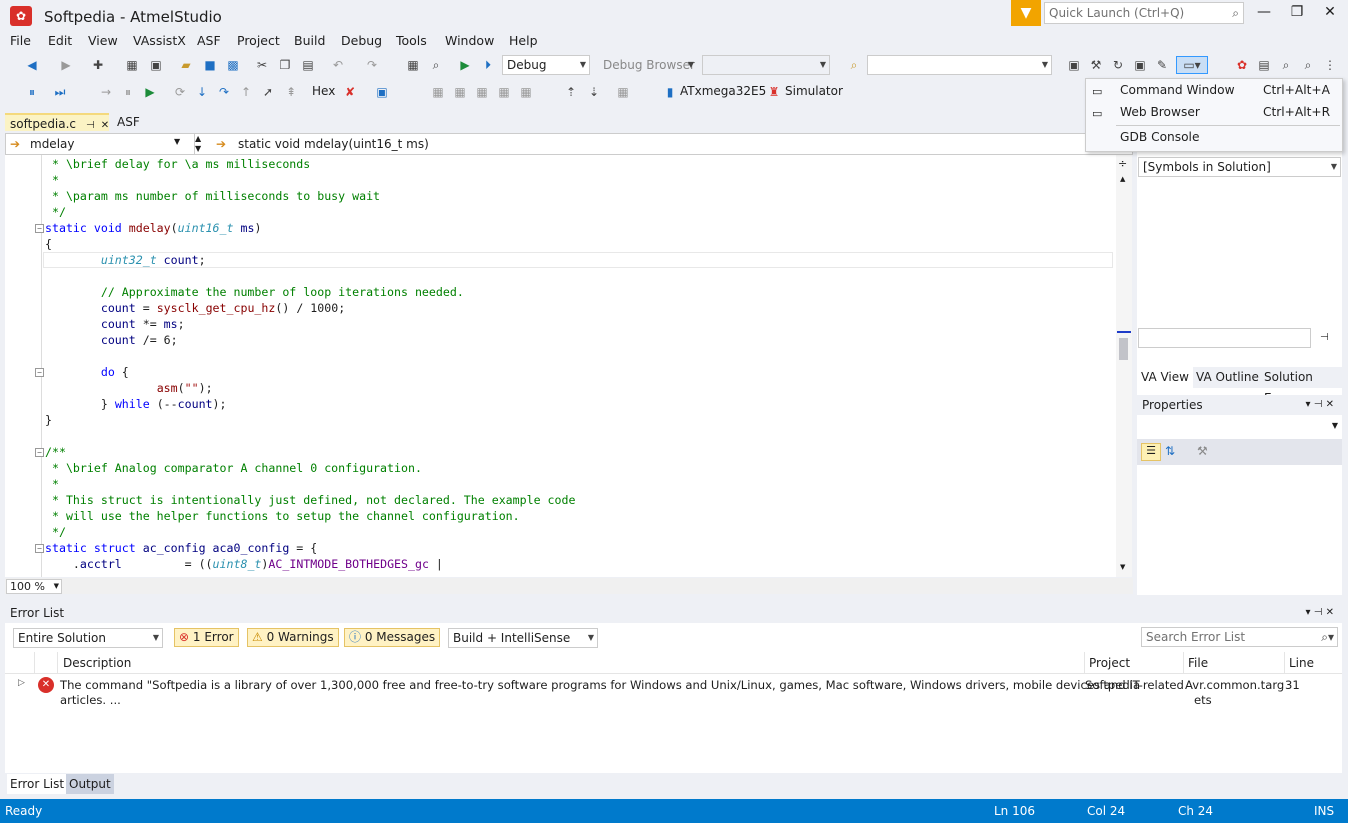  What do you see at coordinates (523, 638) in the screenshot?
I see `build-filter-combo: Build + IntelliSense ▼` at bounding box center [523, 638].